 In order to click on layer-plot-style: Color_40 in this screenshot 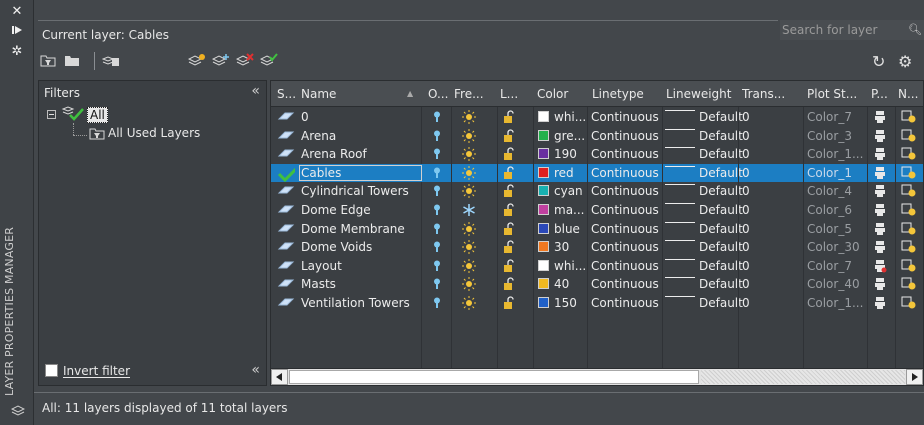, I will do `click(837, 284)`.